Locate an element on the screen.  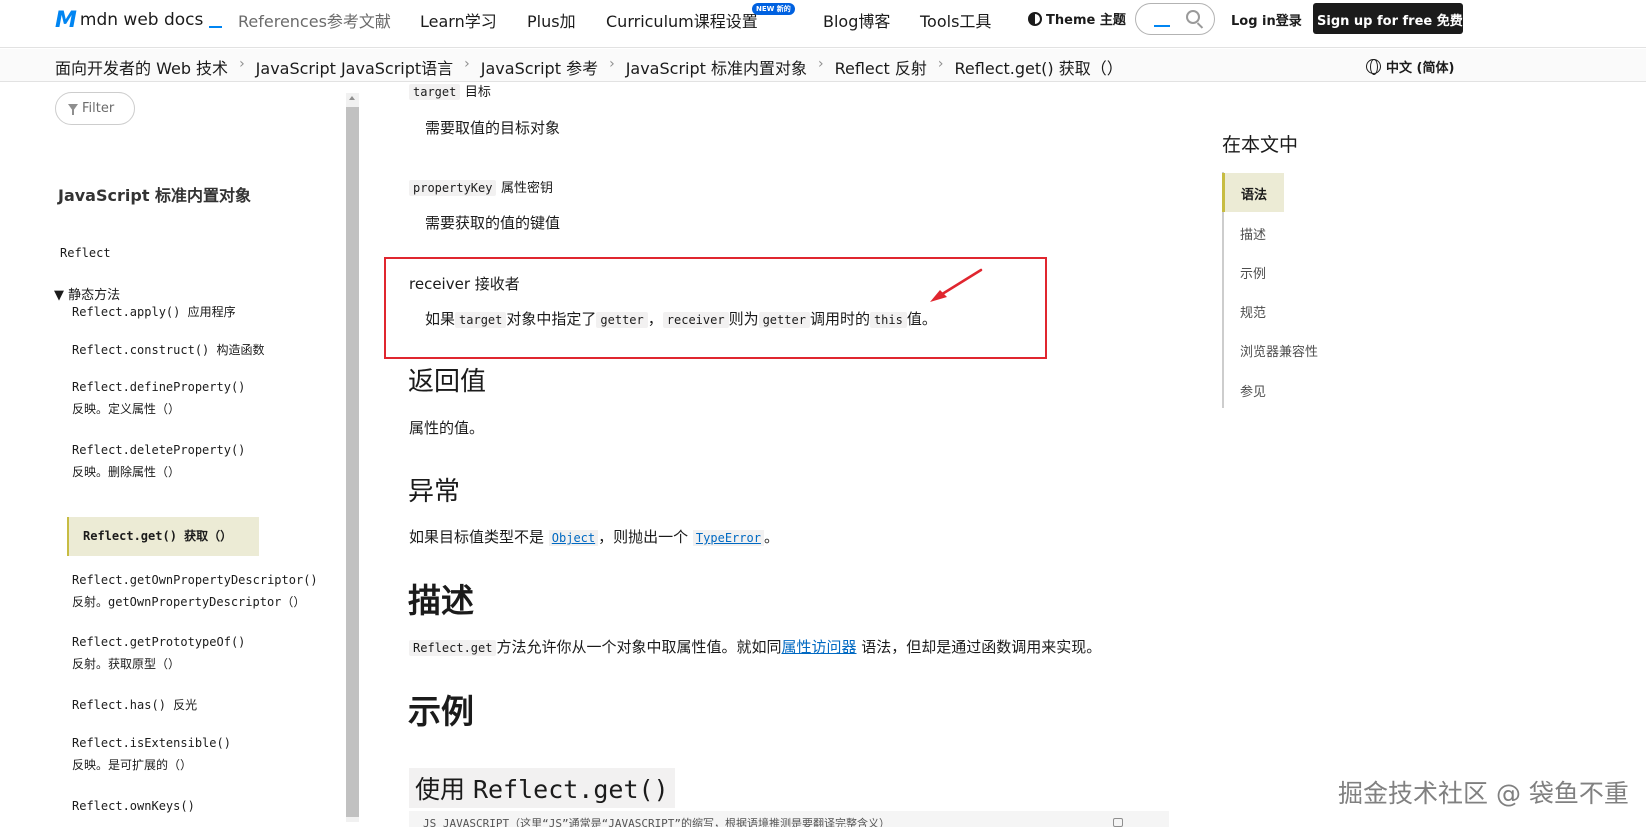
toc-item-browser-compat: 浏览器兼容性 is located at coordinates (1279, 350).